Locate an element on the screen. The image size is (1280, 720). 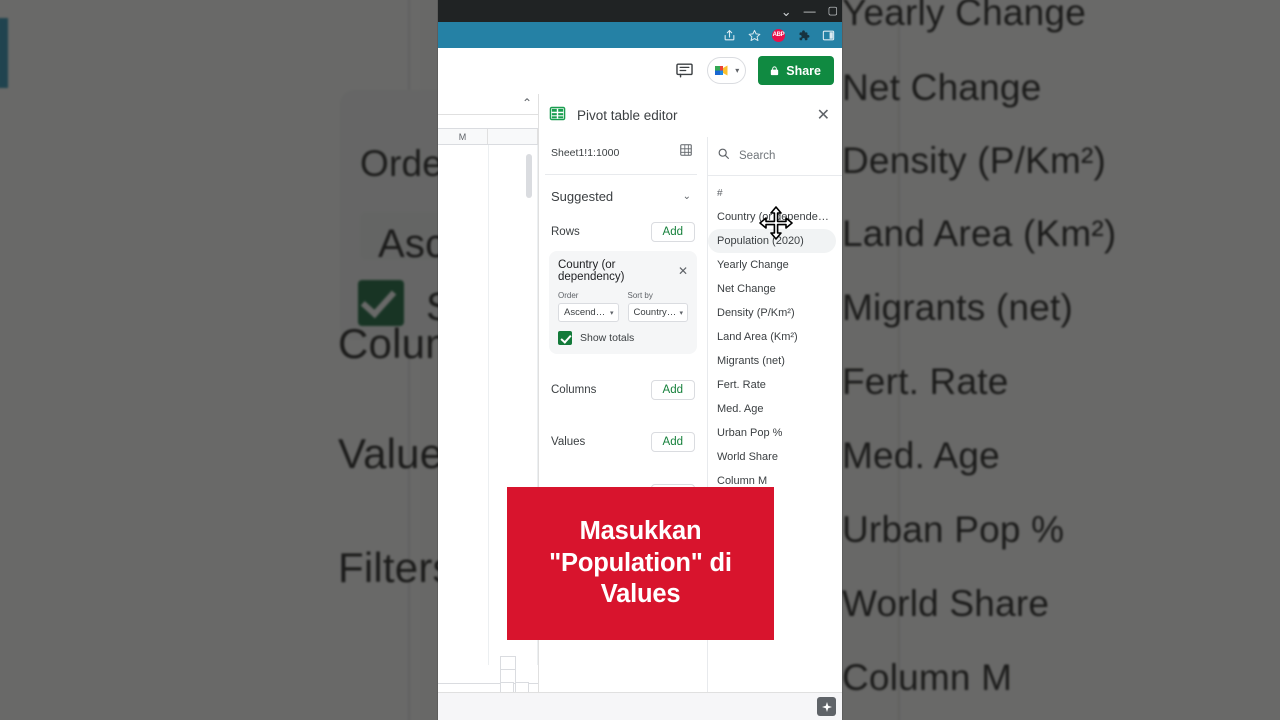
values-add-button: Add is located at coordinates (672, 442).